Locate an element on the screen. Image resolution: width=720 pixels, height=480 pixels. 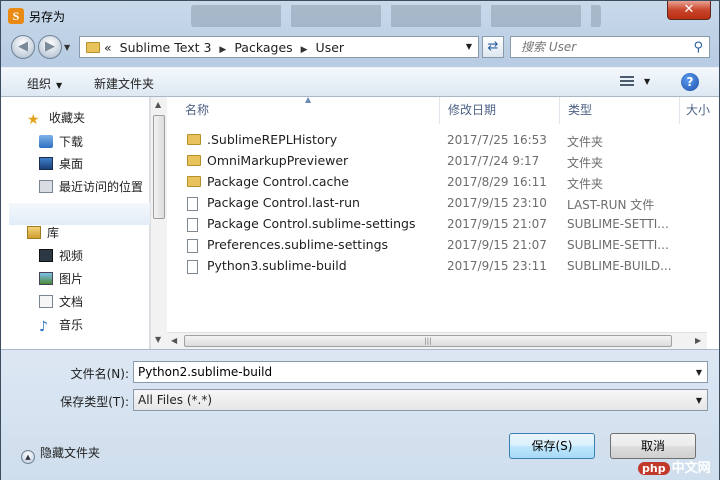
nav-pictures: 图片 is located at coordinates (61, 279).